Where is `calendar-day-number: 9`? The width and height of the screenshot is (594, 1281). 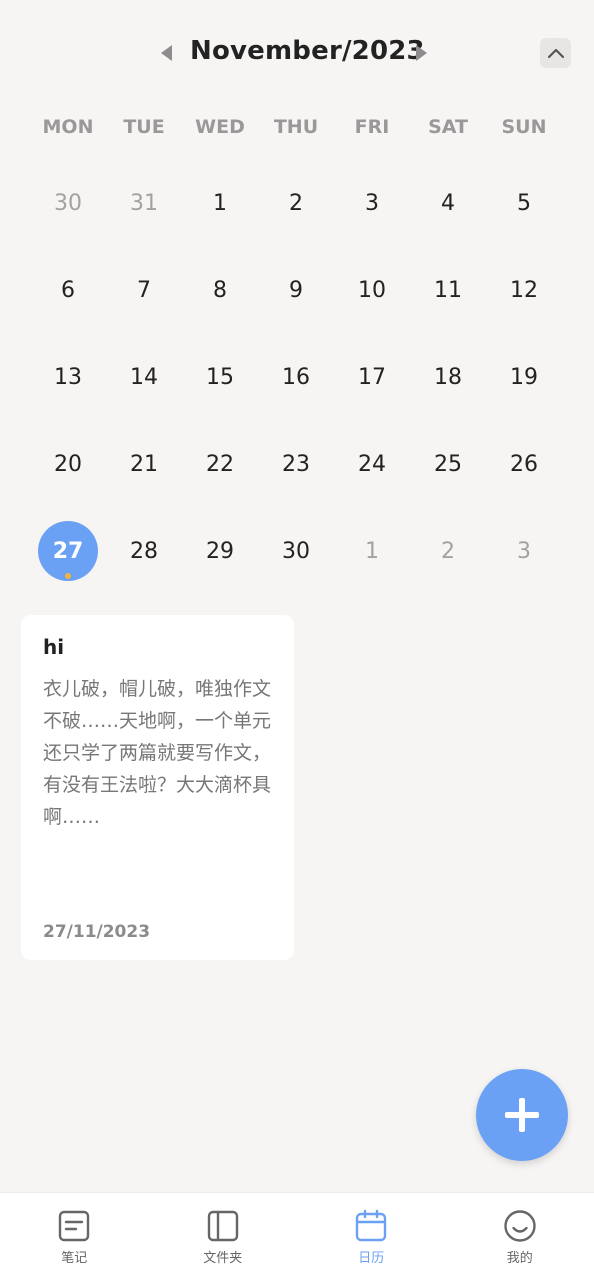 calendar-day-number: 9 is located at coordinates (296, 290).